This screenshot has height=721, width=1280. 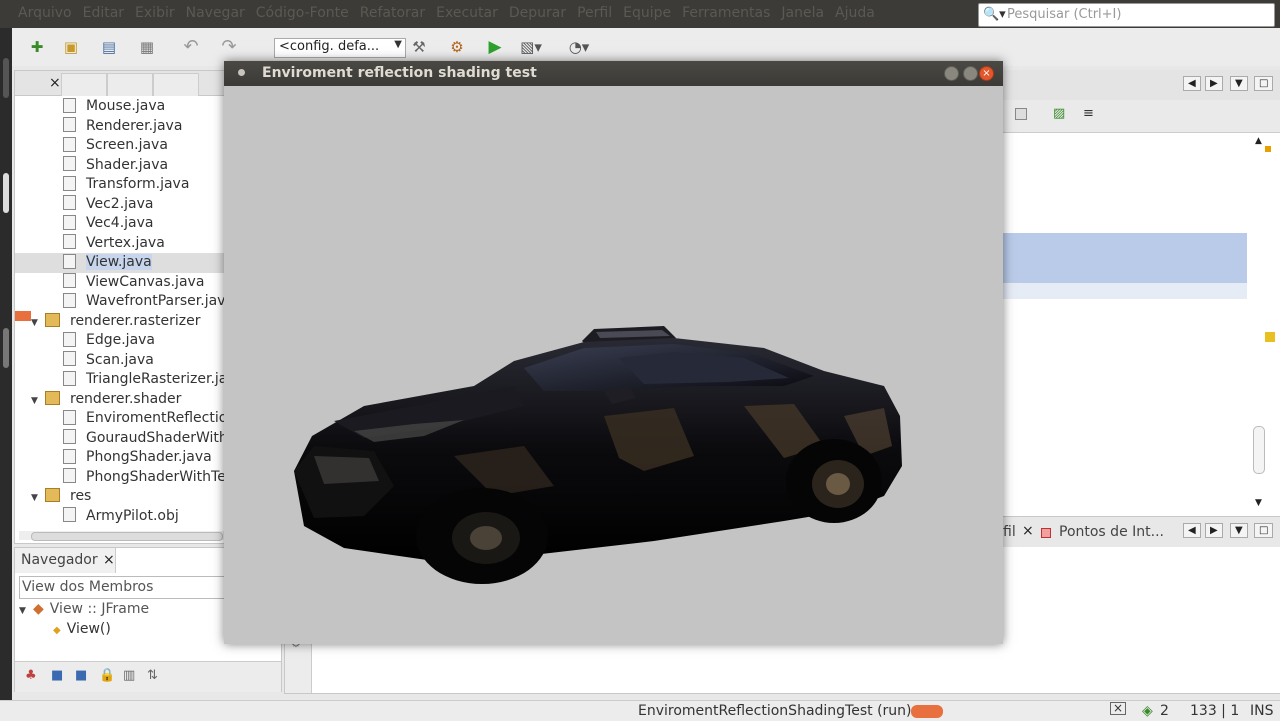 What do you see at coordinates (37, 47) in the screenshot?
I see `new-file-icon: ✚` at bounding box center [37, 47].